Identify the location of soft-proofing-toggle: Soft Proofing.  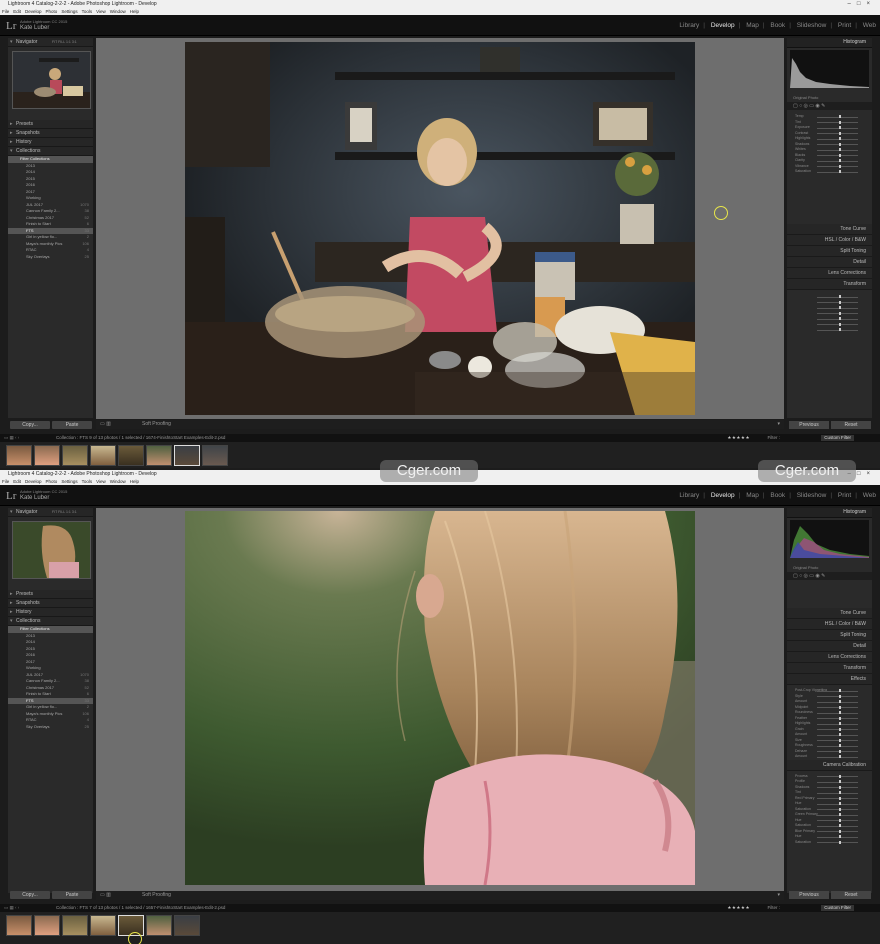
(156, 424).